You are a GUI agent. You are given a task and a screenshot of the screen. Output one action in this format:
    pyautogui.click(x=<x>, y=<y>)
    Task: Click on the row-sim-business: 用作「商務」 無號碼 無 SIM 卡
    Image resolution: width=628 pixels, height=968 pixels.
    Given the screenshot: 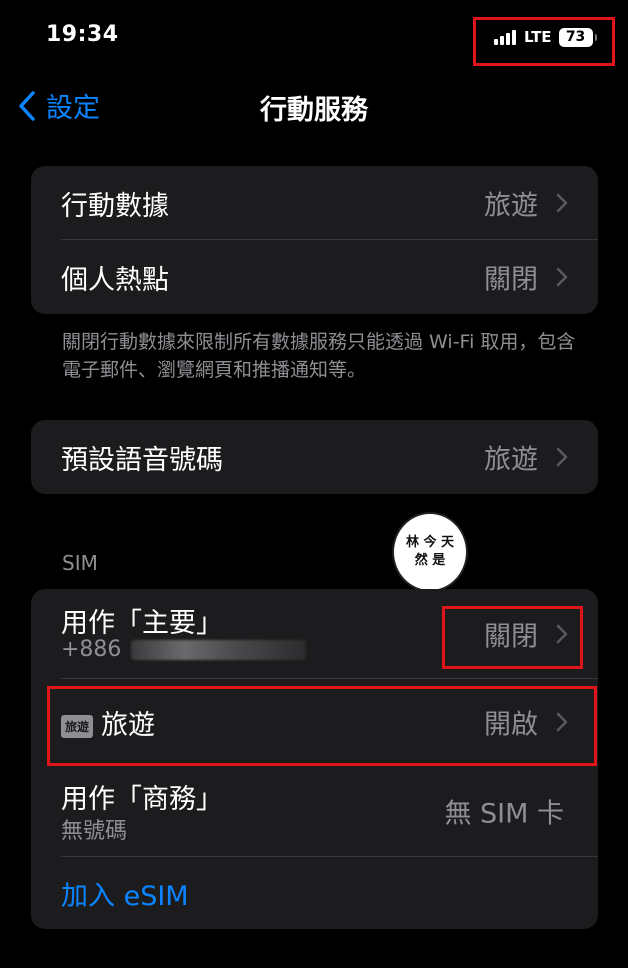 What is the action you would take?
    pyautogui.click(x=314, y=811)
    